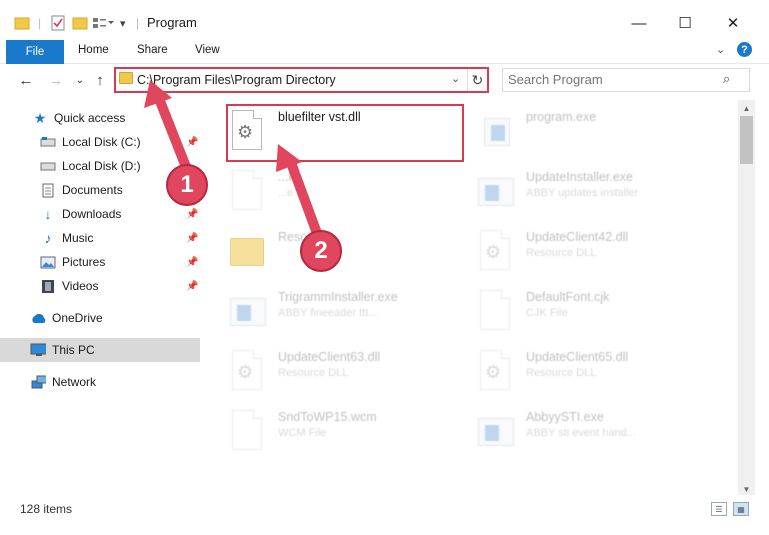 Image resolution: width=769 pixels, height=535 pixels. Describe the element at coordinates (168, 128) in the screenshot. I see `arrow-one` at that location.